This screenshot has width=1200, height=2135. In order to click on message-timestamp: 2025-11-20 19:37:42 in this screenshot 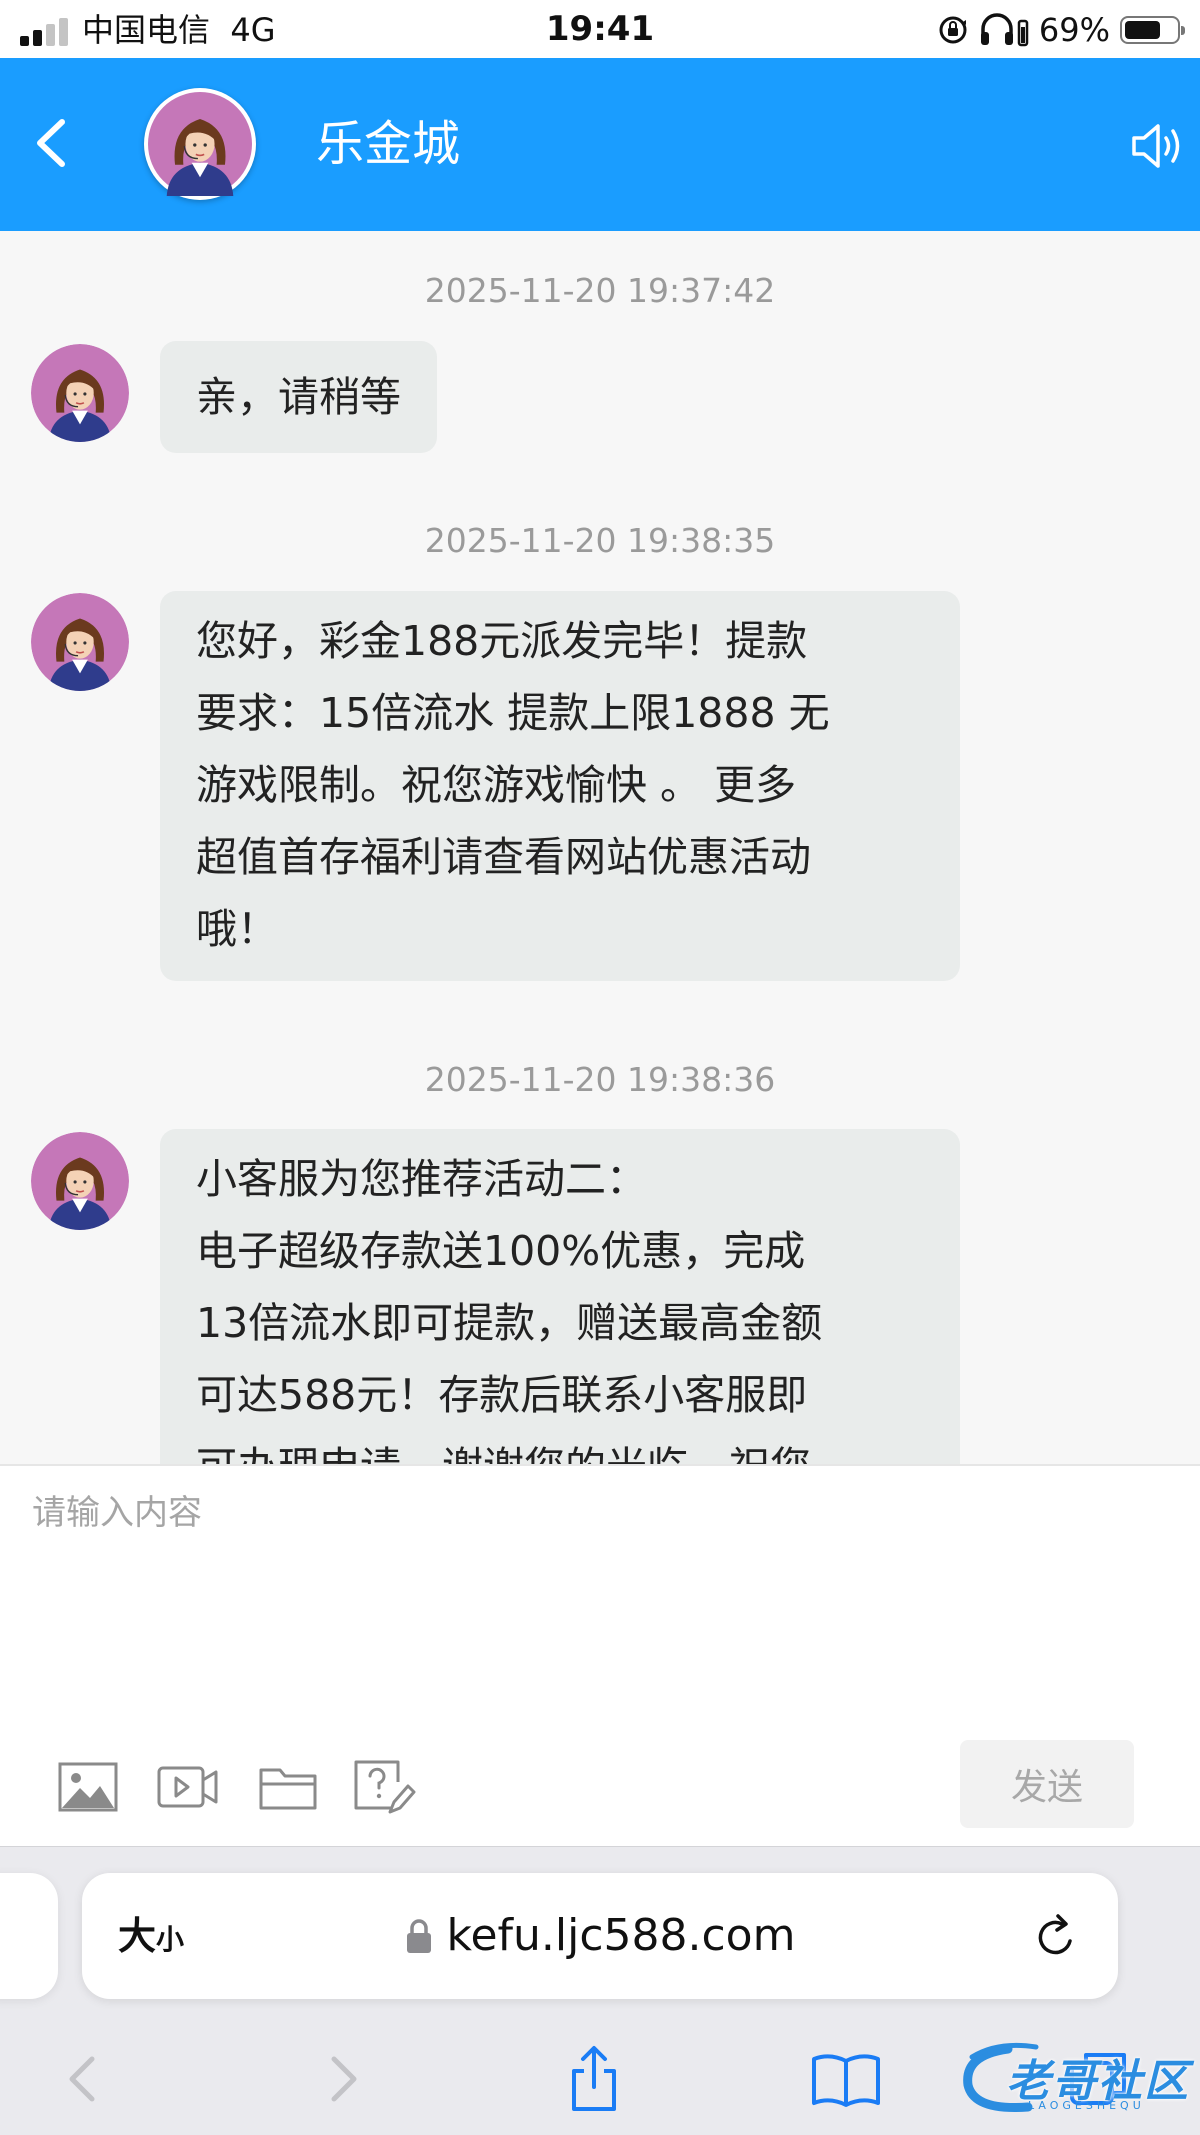, I will do `click(600, 290)`.